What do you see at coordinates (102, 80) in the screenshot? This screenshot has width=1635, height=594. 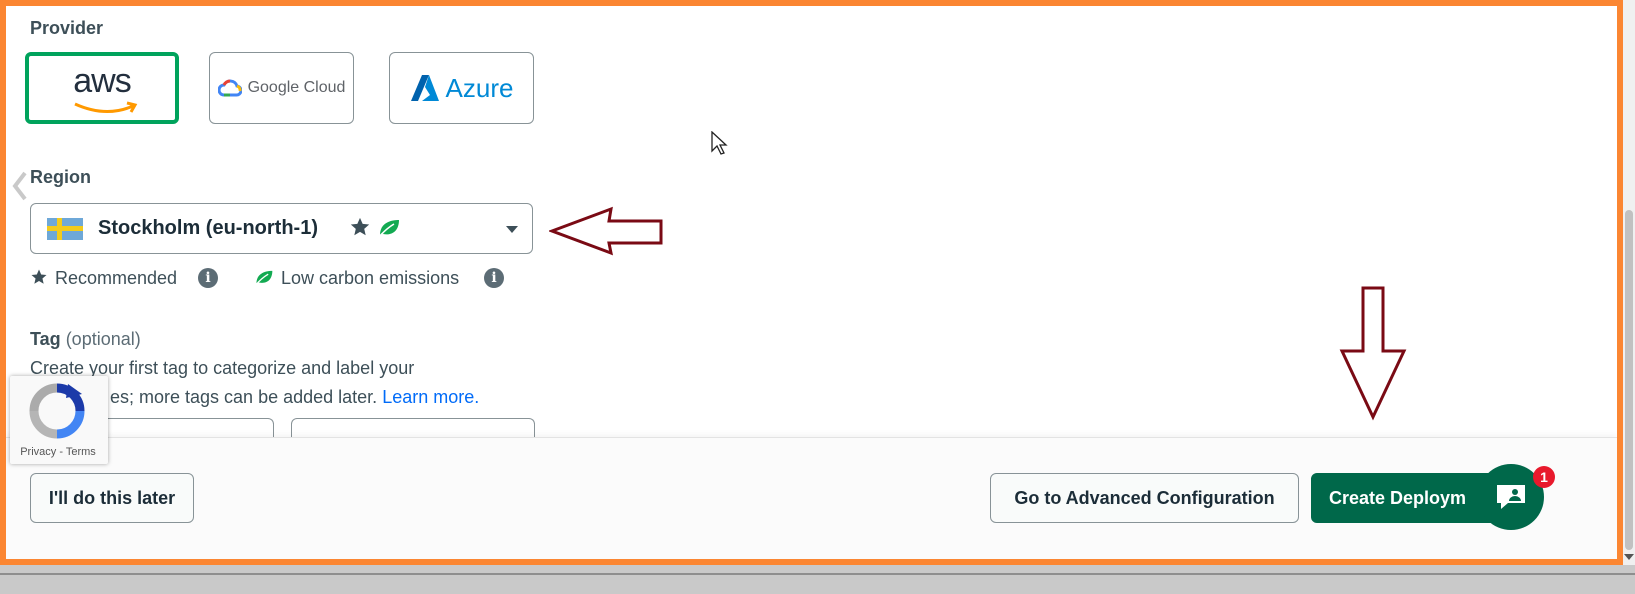 I see `aws-logo-text: aws` at bounding box center [102, 80].